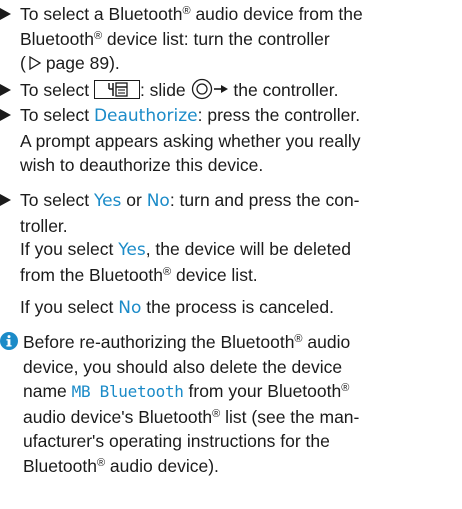 The height and width of the screenshot is (509, 462). What do you see at coordinates (121, 465) in the screenshot?
I see `note-line: Bluetooth® audio device).` at bounding box center [121, 465].